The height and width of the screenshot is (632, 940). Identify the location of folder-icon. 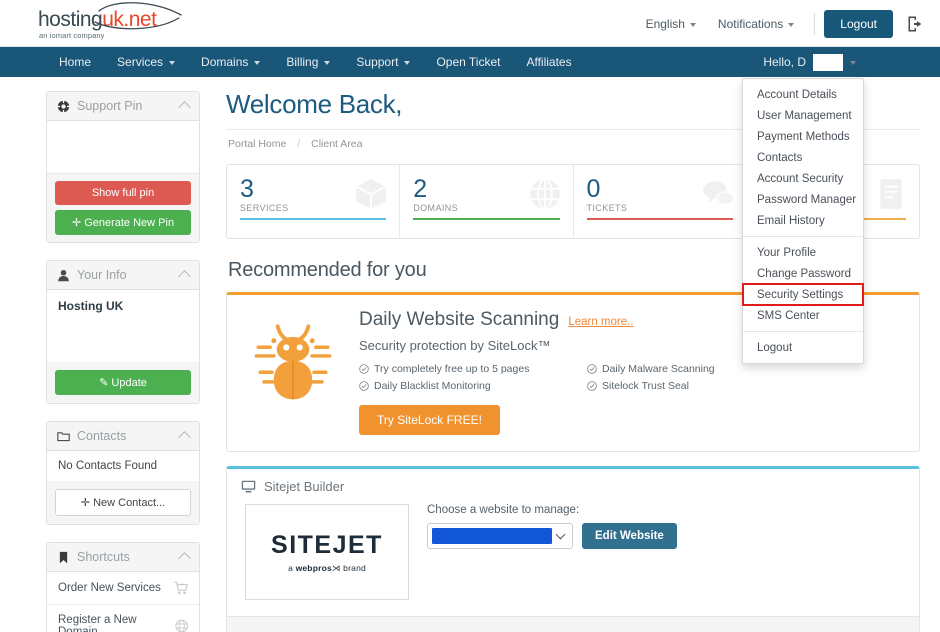
(63, 436).